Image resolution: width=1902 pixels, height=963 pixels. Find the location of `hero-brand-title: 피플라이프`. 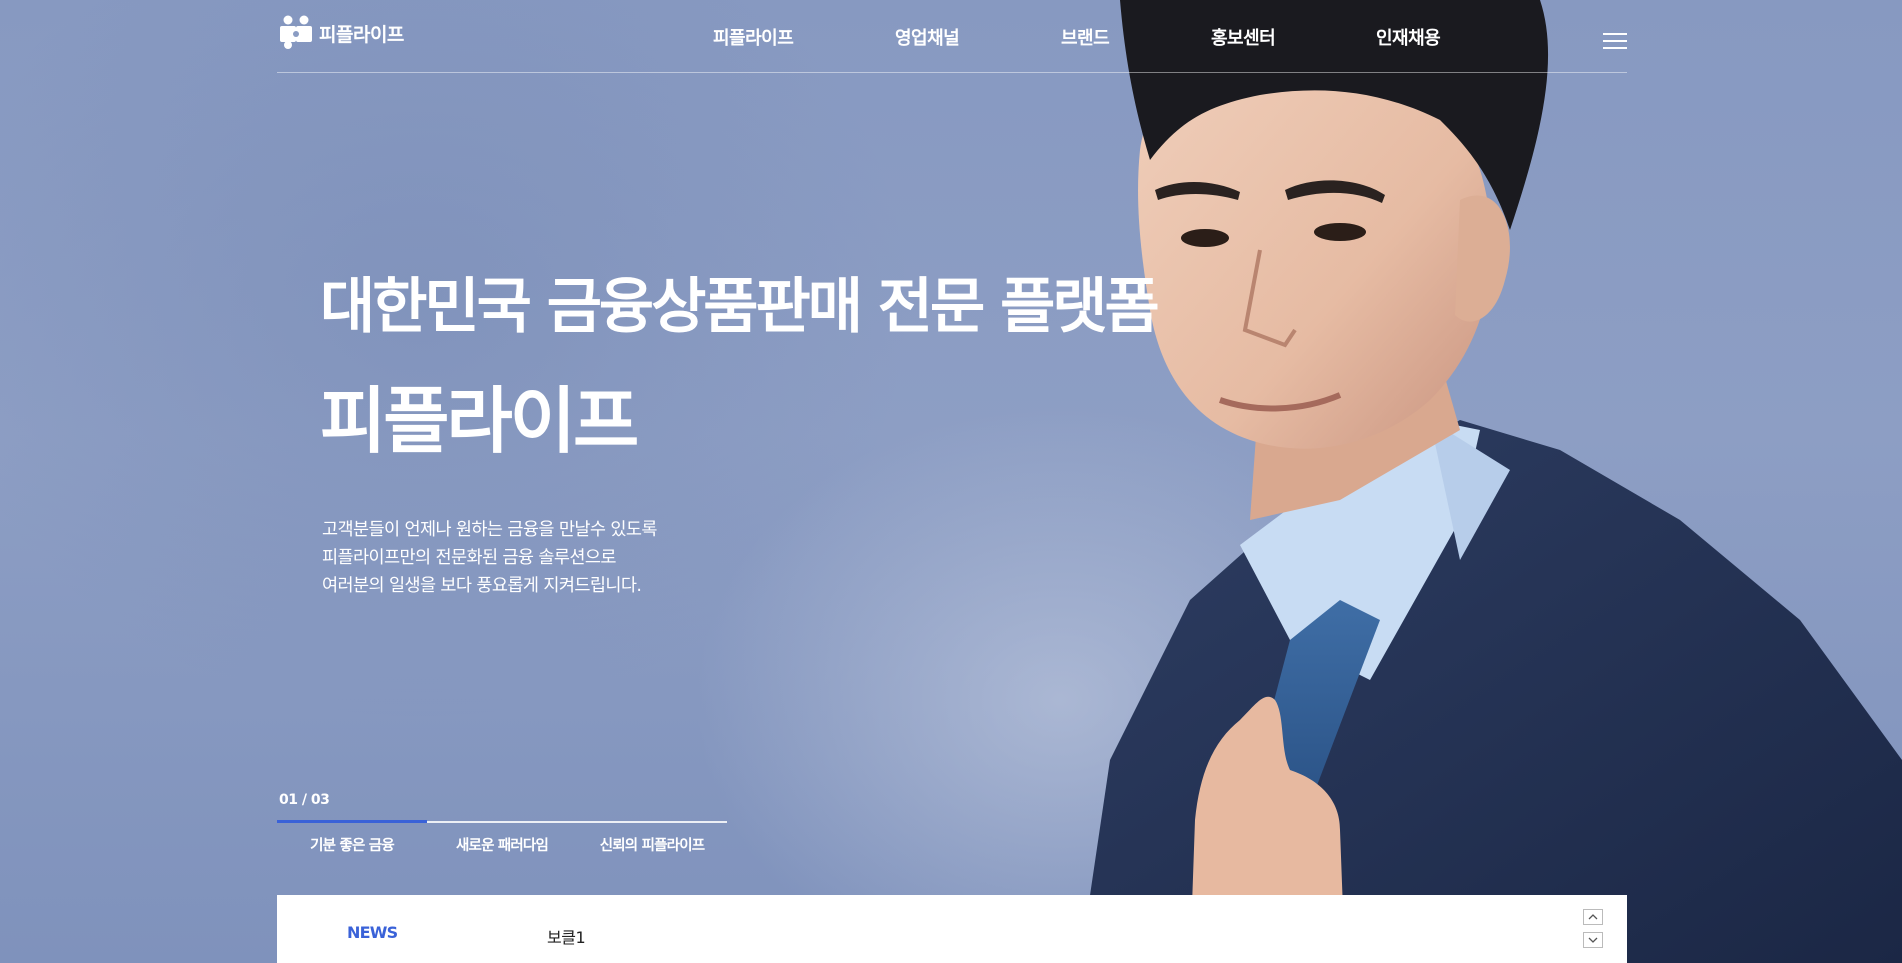

hero-brand-title: 피플라이프 is located at coordinates (479, 421).